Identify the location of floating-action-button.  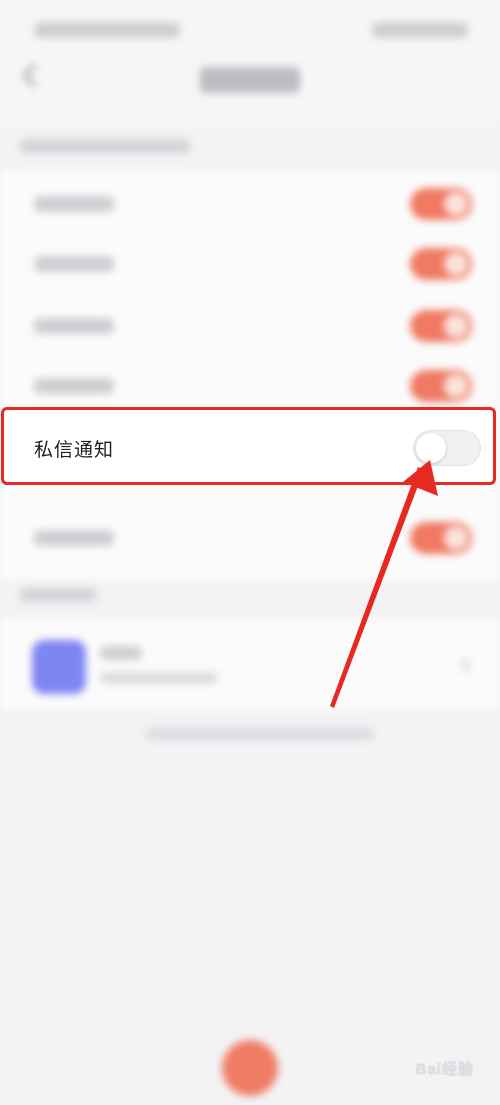
(250, 1068).